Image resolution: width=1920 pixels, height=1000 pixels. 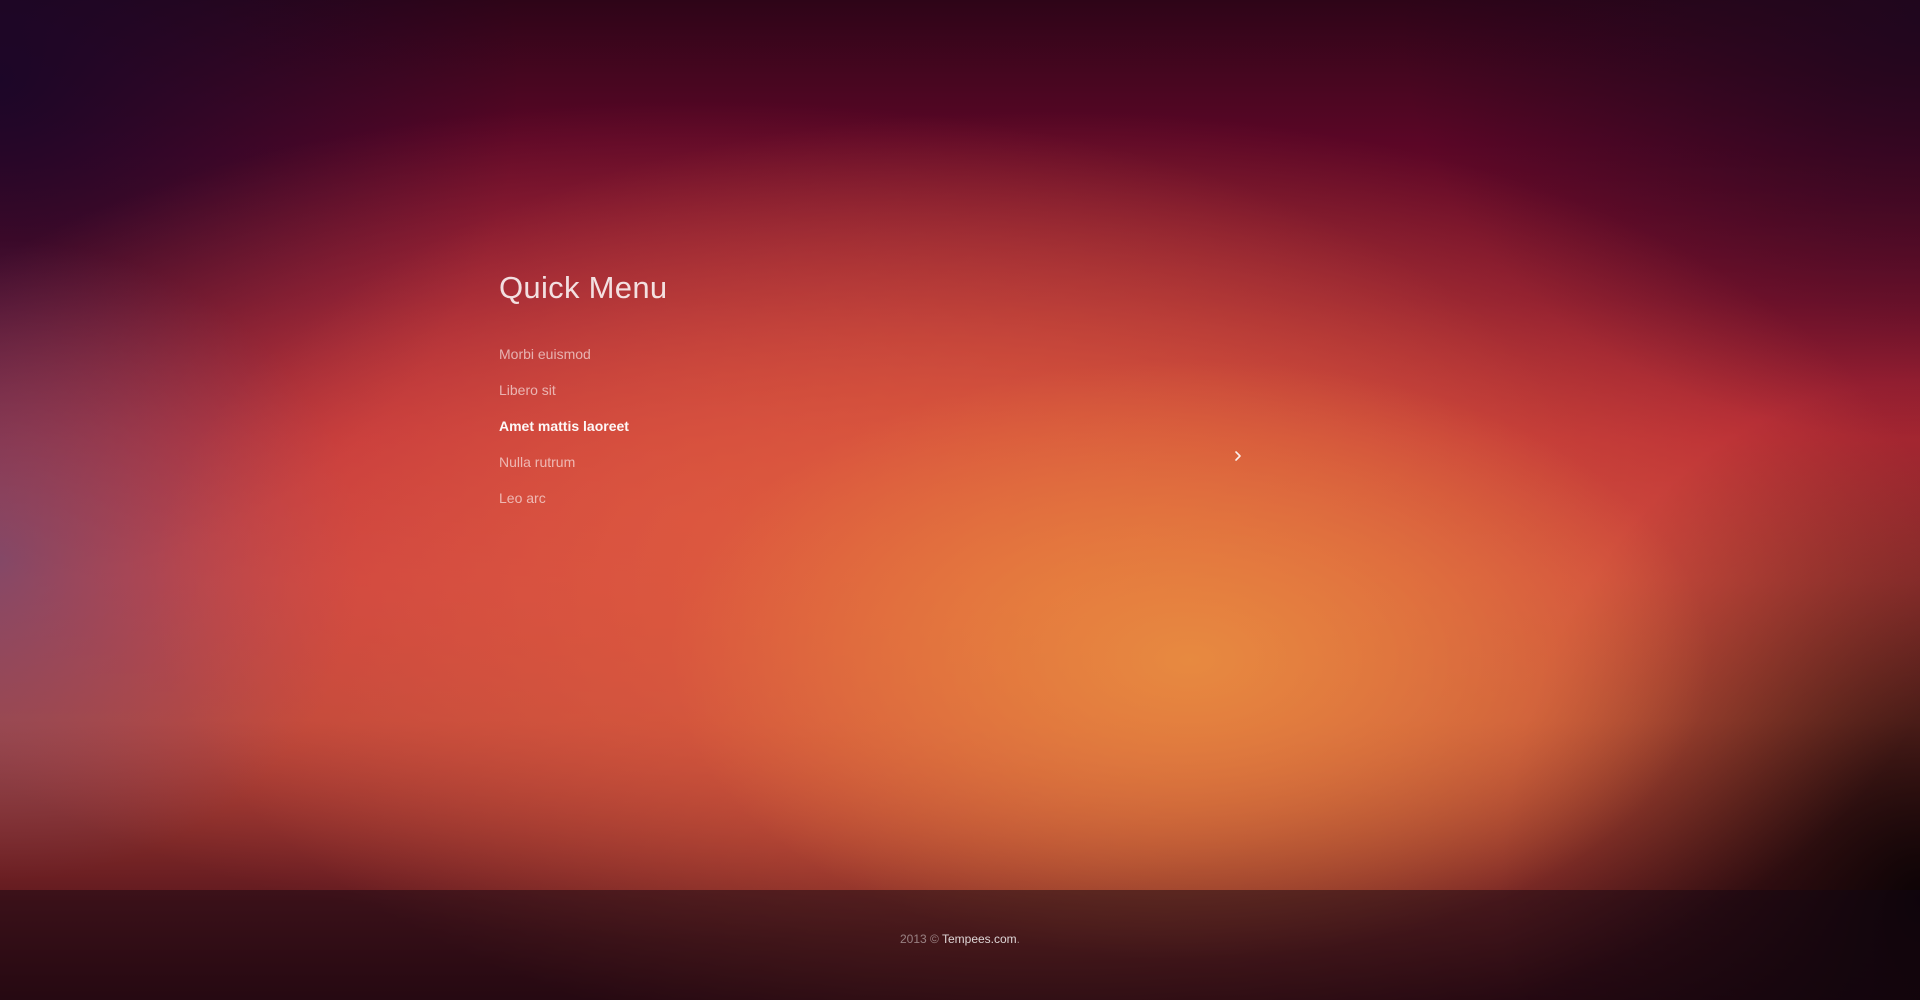 I want to click on menu-item-libero-sit: Libero sit, so click(x=583, y=390).